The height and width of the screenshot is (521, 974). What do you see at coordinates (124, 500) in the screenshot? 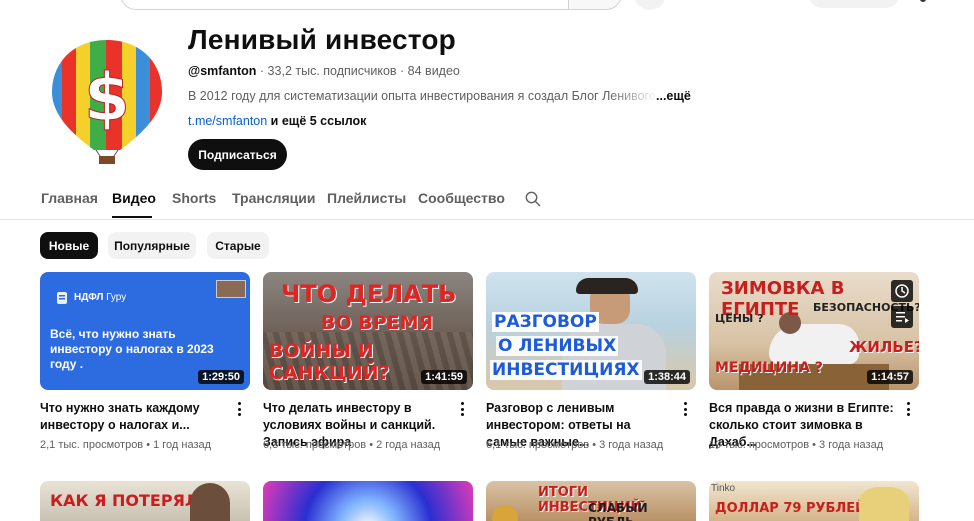
I see `thumbnail-text: КАК Я ПОТЕРЯЛ` at bounding box center [124, 500].